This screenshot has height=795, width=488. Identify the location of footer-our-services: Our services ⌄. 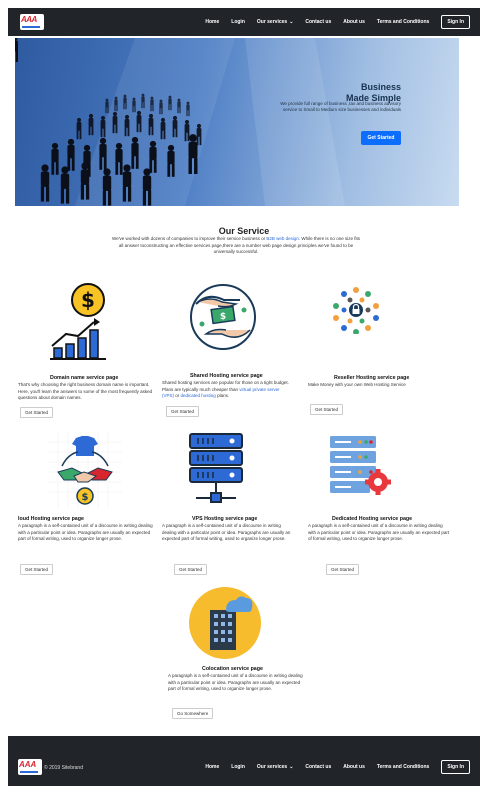
(275, 767).